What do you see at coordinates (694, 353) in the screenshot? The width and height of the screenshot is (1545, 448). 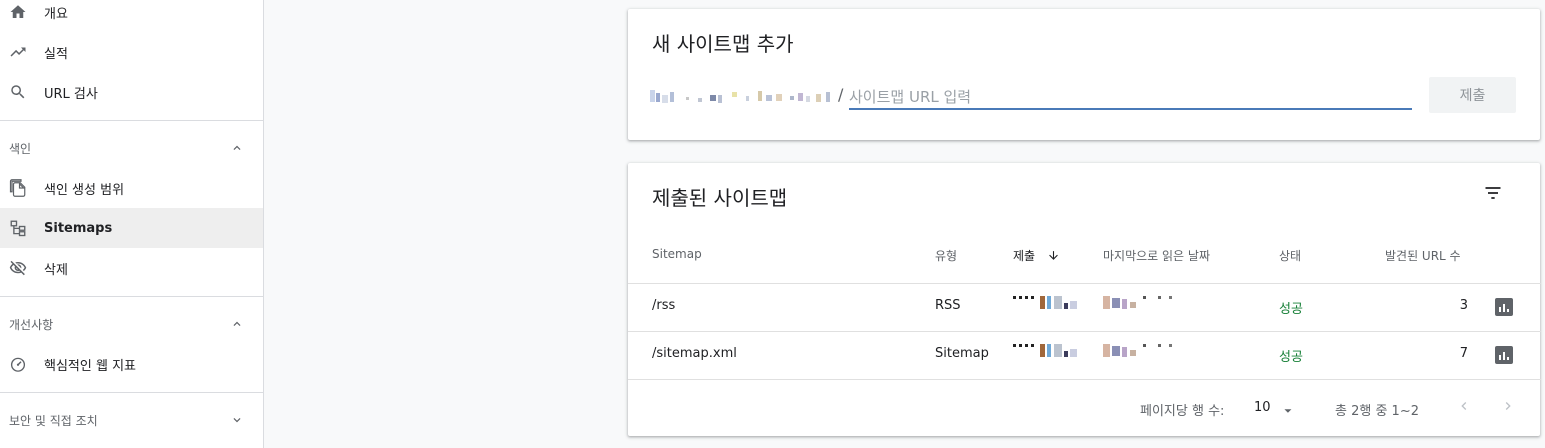 I see `sitemap-path: /sitemap.xml` at bounding box center [694, 353].